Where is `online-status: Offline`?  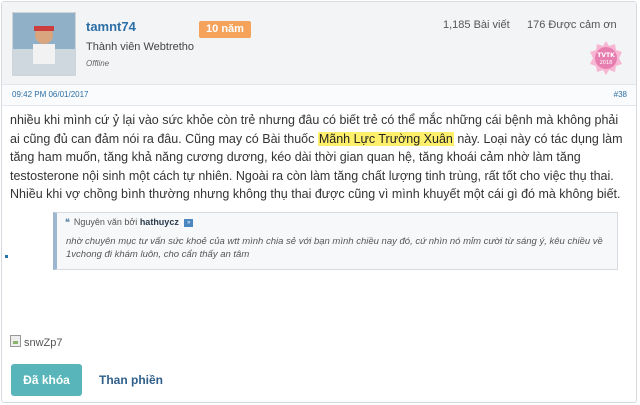 online-status: Offline is located at coordinates (98, 63).